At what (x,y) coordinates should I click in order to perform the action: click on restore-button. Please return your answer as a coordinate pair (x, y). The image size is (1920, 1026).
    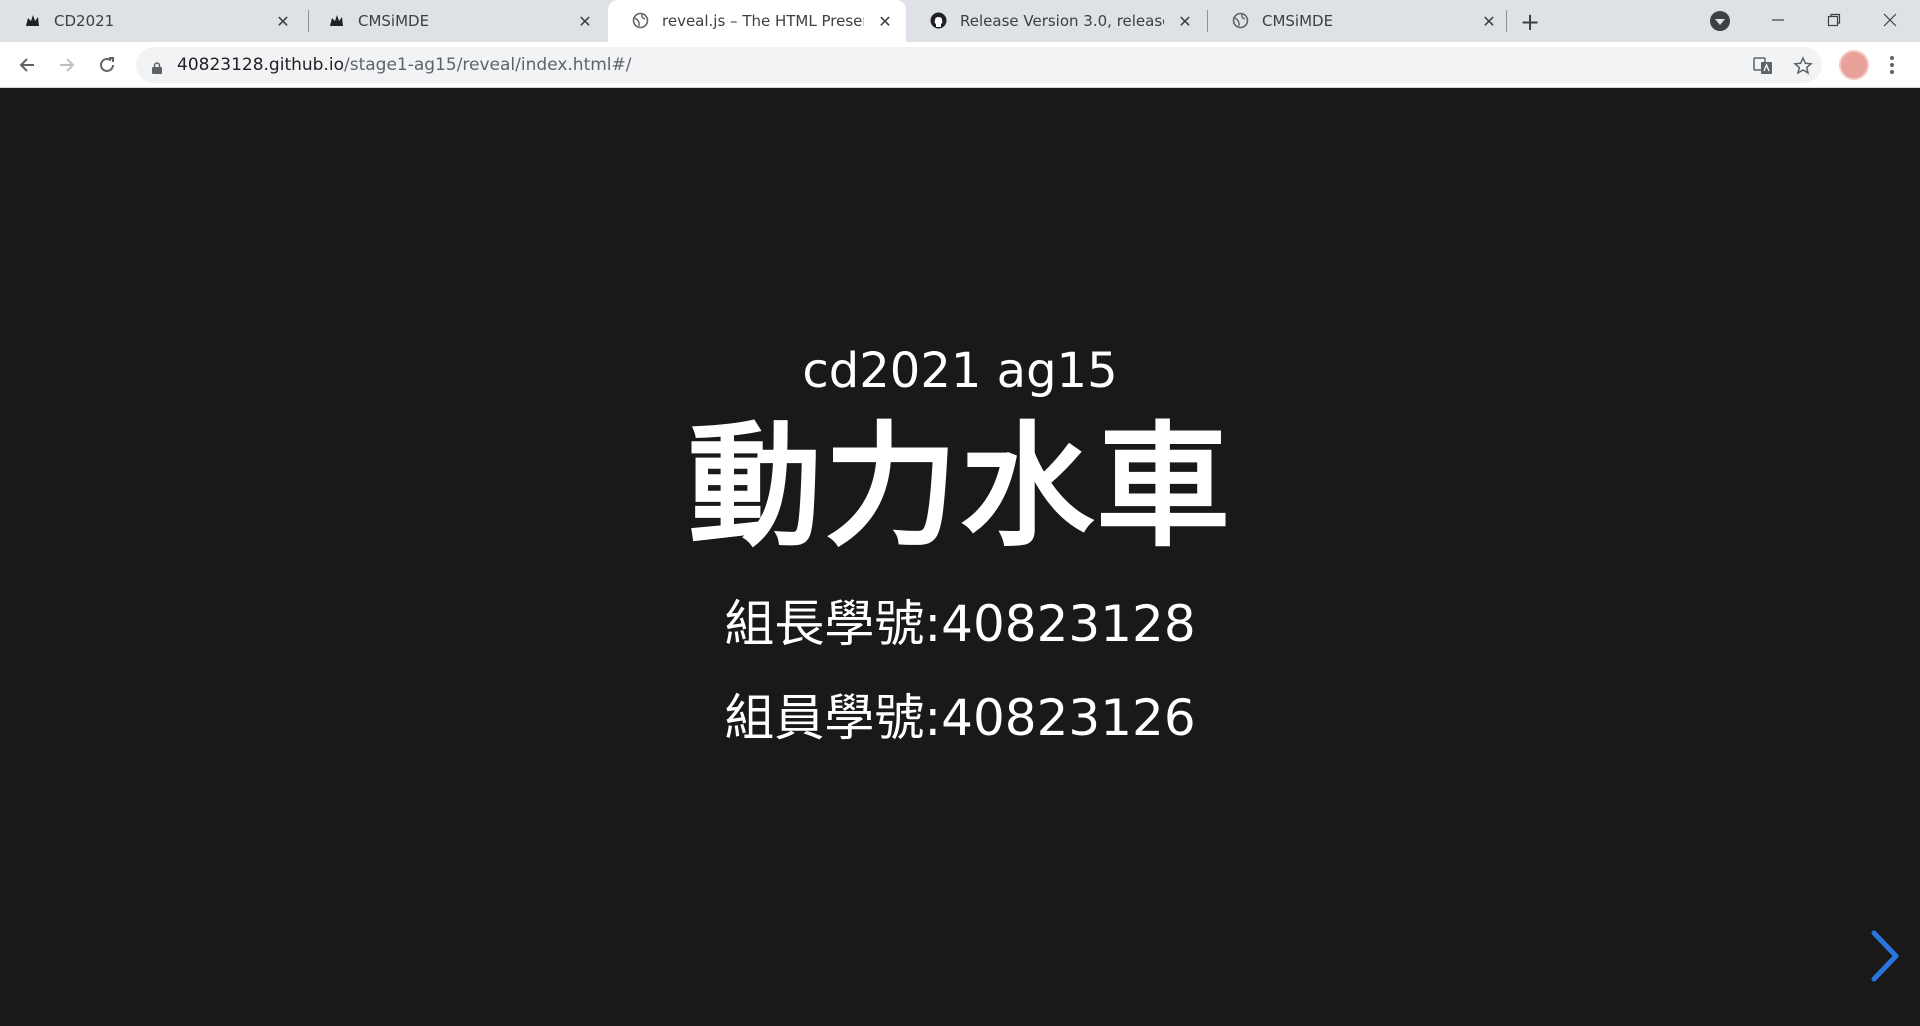
    Looking at the image, I should click on (1834, 20).